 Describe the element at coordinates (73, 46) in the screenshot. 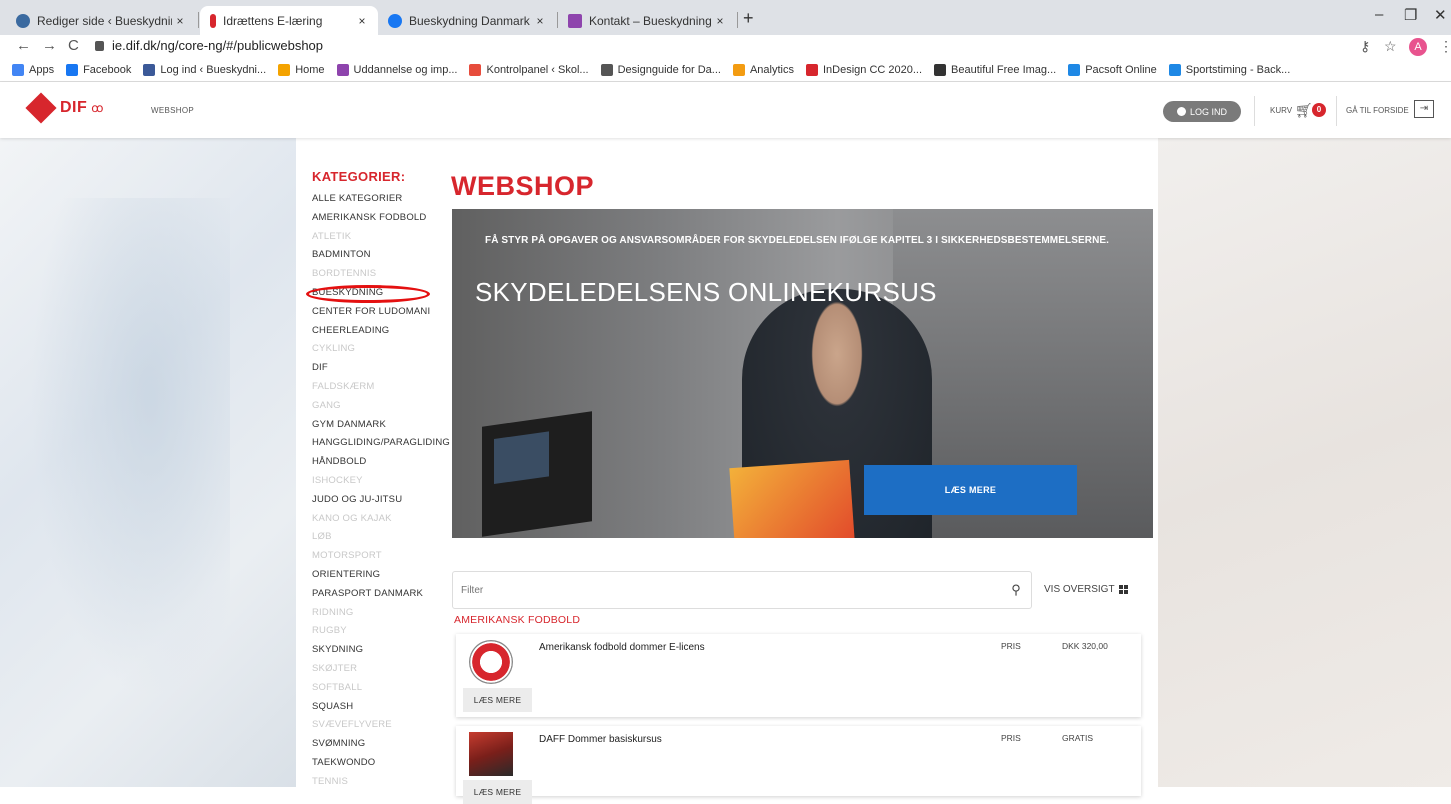

I see `reload-icon: C` at that location.